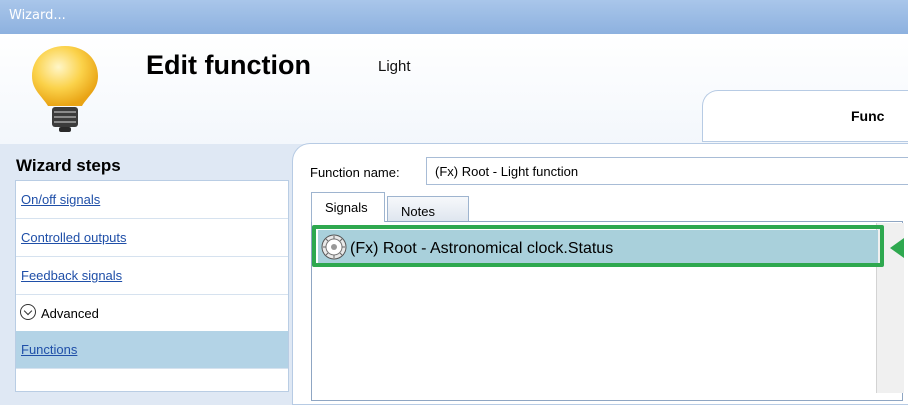 The image size is (908, 405). I want to click on sidebar-item-controlled-outputs: Controlled outputs, so click(152, 238).